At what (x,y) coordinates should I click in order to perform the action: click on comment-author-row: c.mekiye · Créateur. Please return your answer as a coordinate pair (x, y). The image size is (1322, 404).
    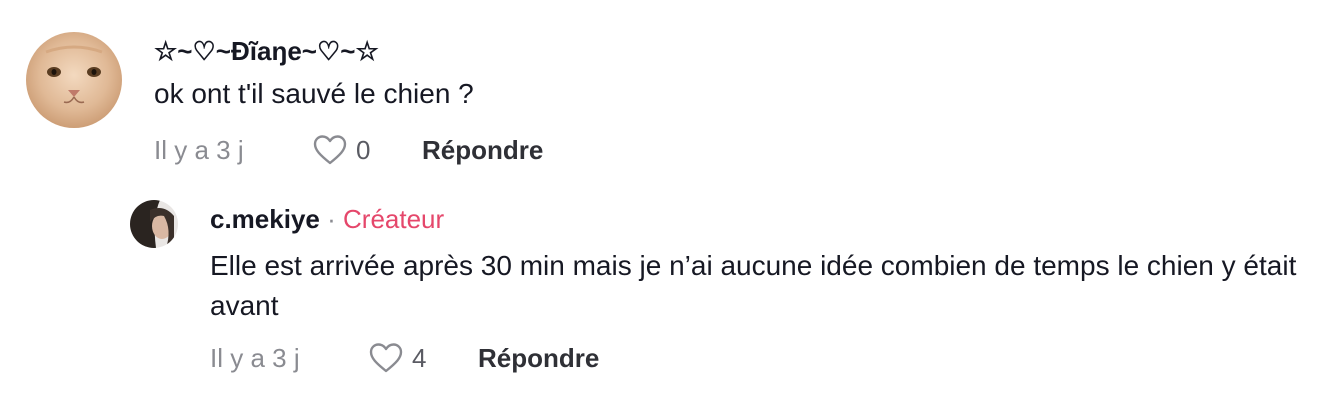
    Looking at the image, I should click on (327, 219).